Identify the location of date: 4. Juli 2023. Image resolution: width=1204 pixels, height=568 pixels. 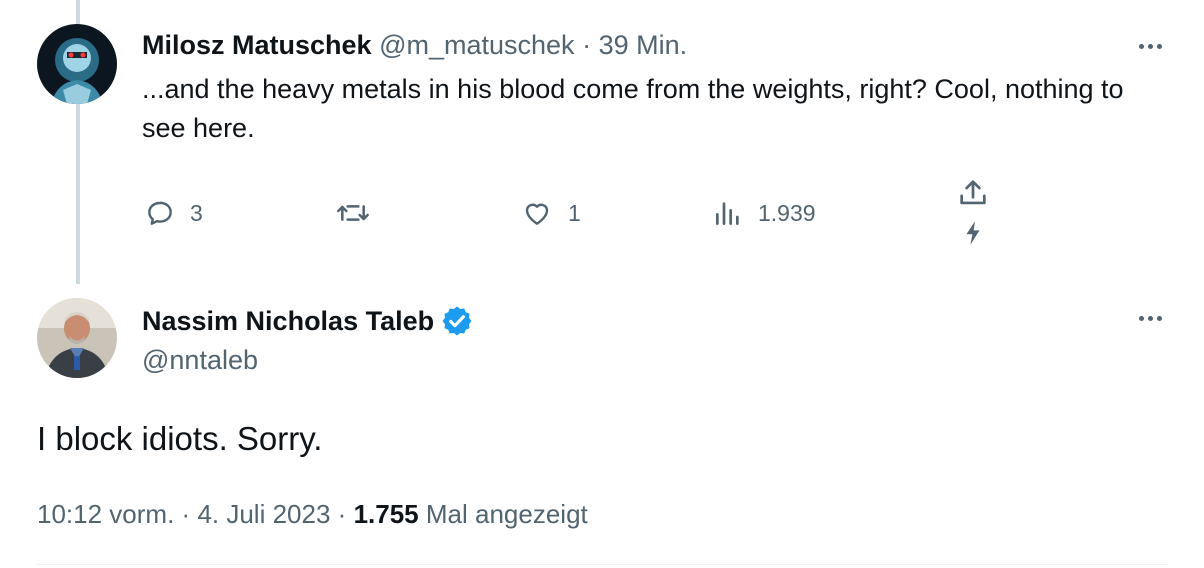
(263, 514).